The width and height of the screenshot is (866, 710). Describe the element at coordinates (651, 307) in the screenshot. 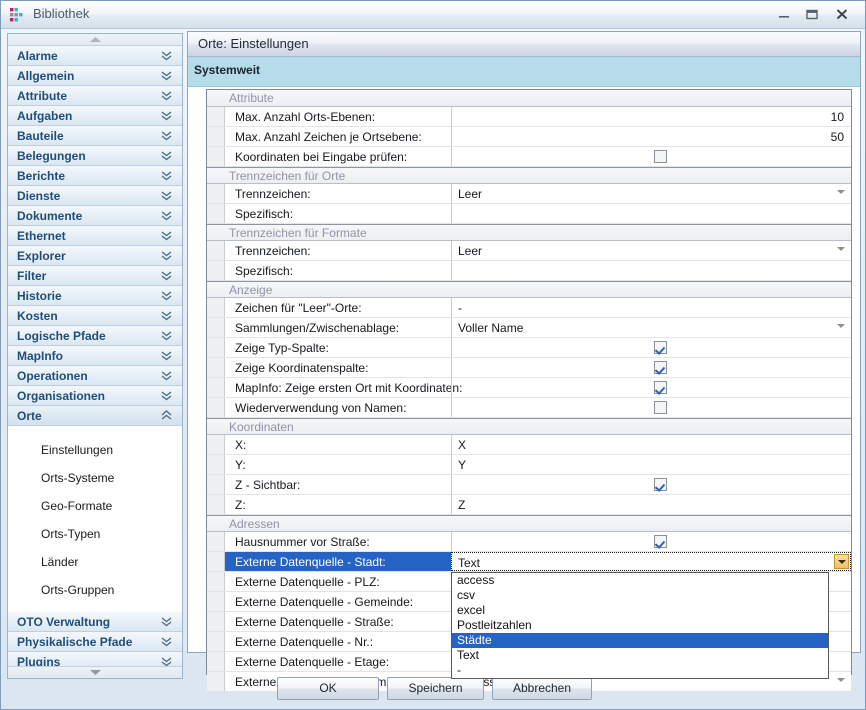

I see `setting-value-cell: -` at that location.